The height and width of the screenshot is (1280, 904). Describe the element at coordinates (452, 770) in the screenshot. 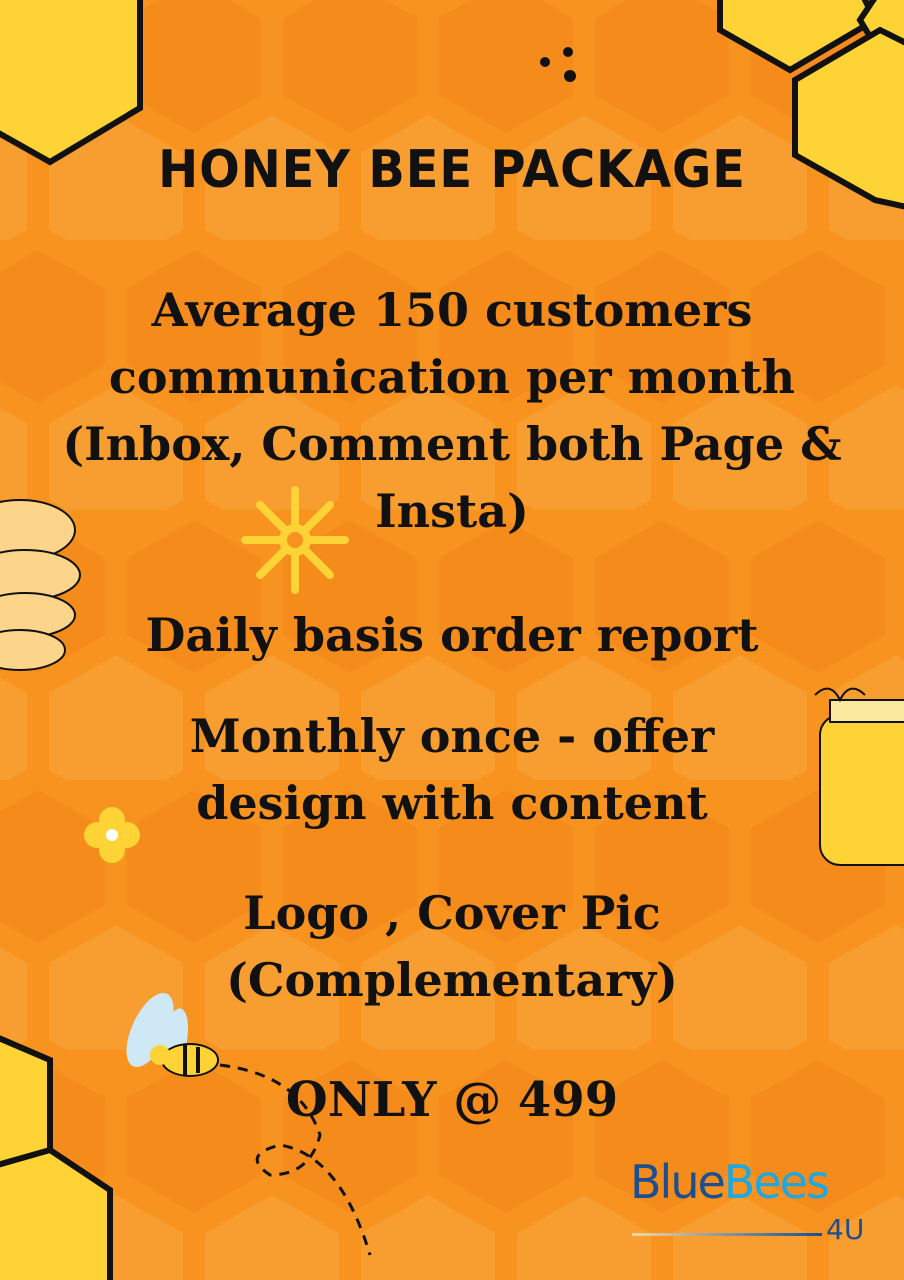

I see `feature-offer-design: Monthly once - offer design with content` at that location.